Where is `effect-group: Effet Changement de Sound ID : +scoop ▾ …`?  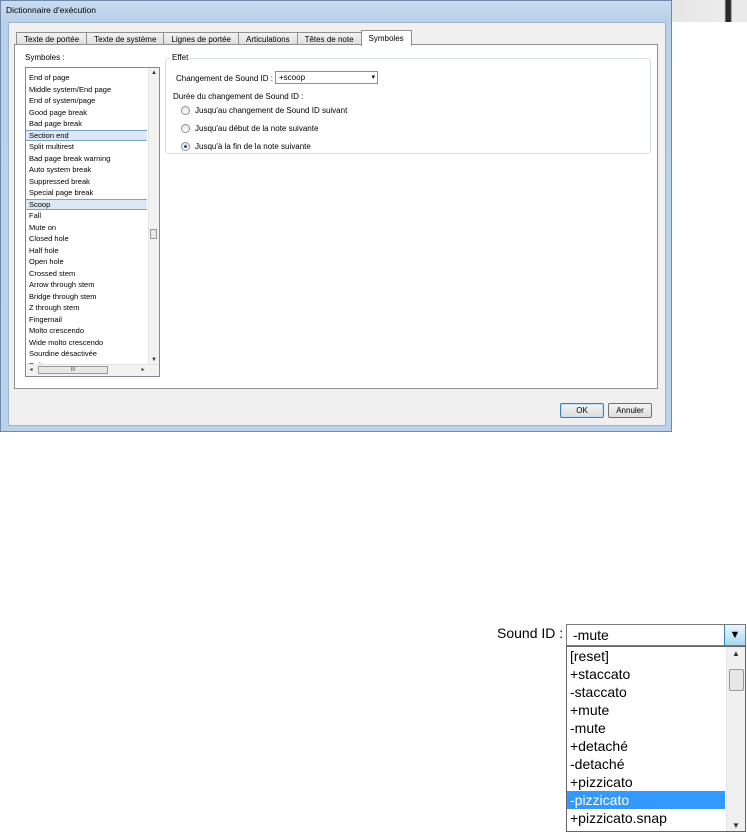
effect-group: Effet Changement de Sound ID : +scoop ▾ … is located at coordinates (408, 103).